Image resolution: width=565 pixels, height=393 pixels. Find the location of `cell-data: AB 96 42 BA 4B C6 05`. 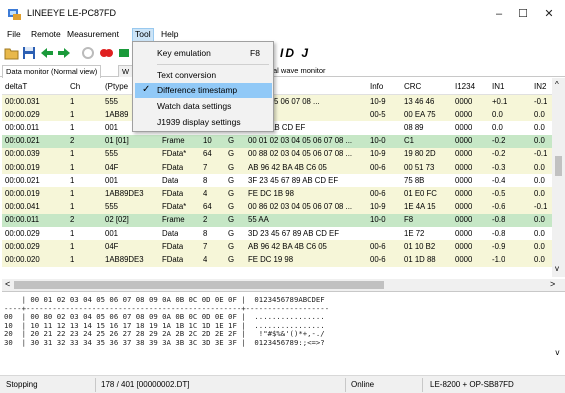

cell-data: AB 96 42 BA 4B C6 05 is located at coordinates (287, 167).